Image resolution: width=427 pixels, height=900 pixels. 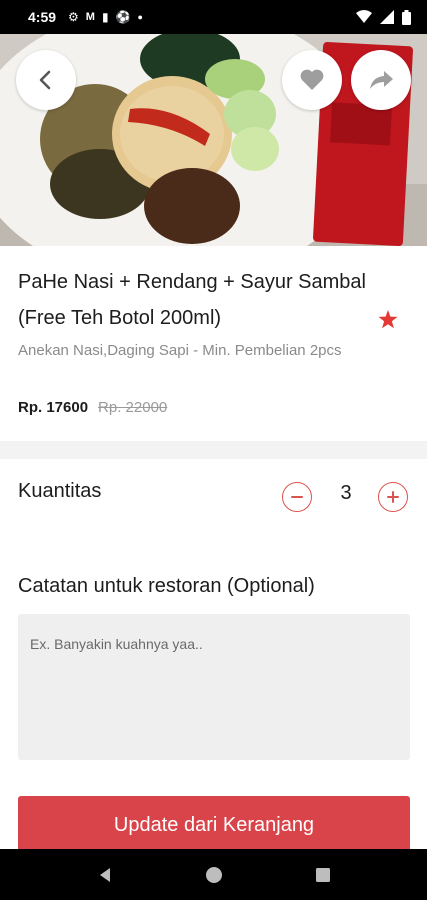 I want to click on status-bar: 4:59 ⚙ M ▮ ⚽ ●, so click(x=213, y=17).